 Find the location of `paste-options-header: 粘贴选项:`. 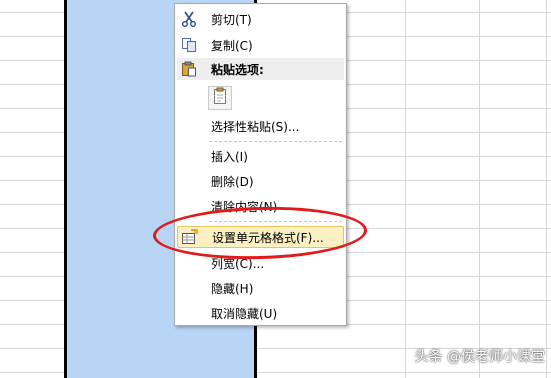

paste-options-header: 粘贴选项: is located at coordinates (260, 69).